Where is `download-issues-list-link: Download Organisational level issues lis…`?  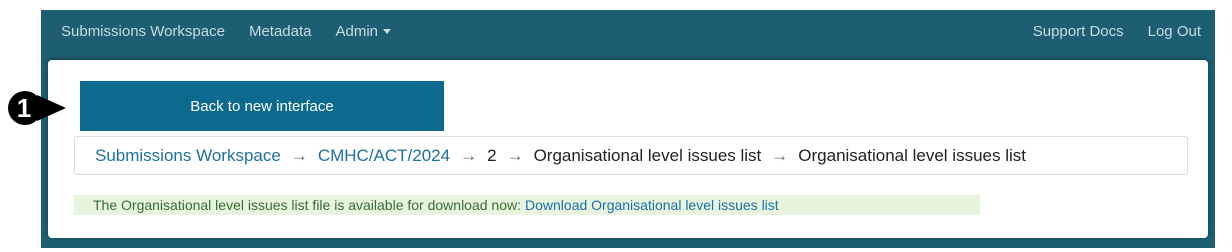
download-issues-list-link: Download Organisational level issues lis… is located at coordinates (652, 205).